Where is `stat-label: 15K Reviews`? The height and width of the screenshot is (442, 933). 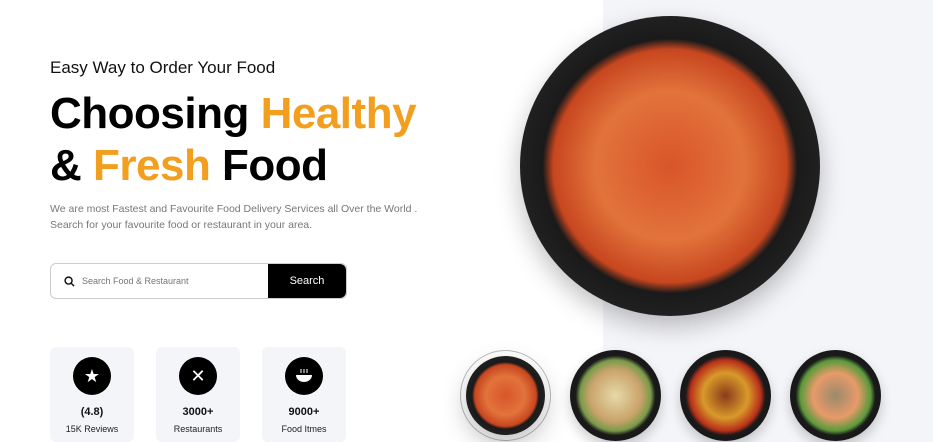
stat-label: 15K Reviews is located at coordinates (92, 429).